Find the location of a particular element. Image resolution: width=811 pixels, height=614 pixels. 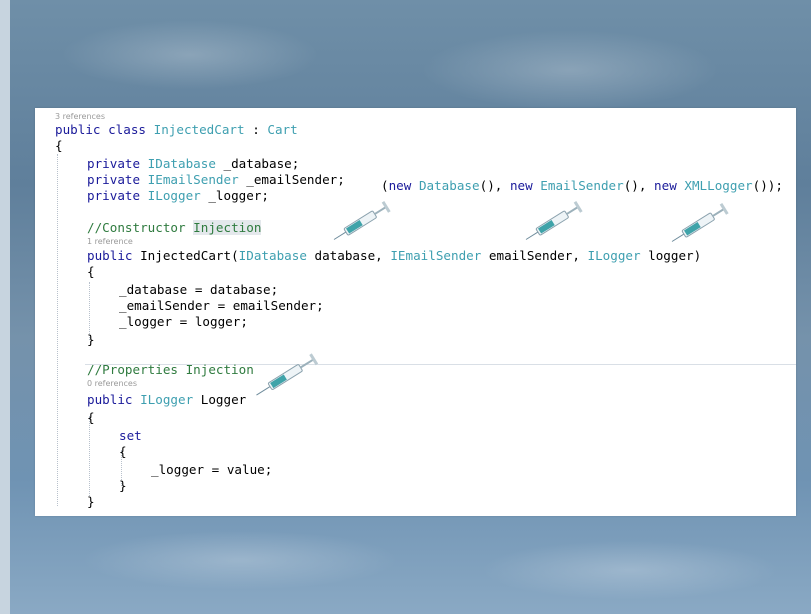

type-name: XMLLogger is located at coordinates (718, 185).